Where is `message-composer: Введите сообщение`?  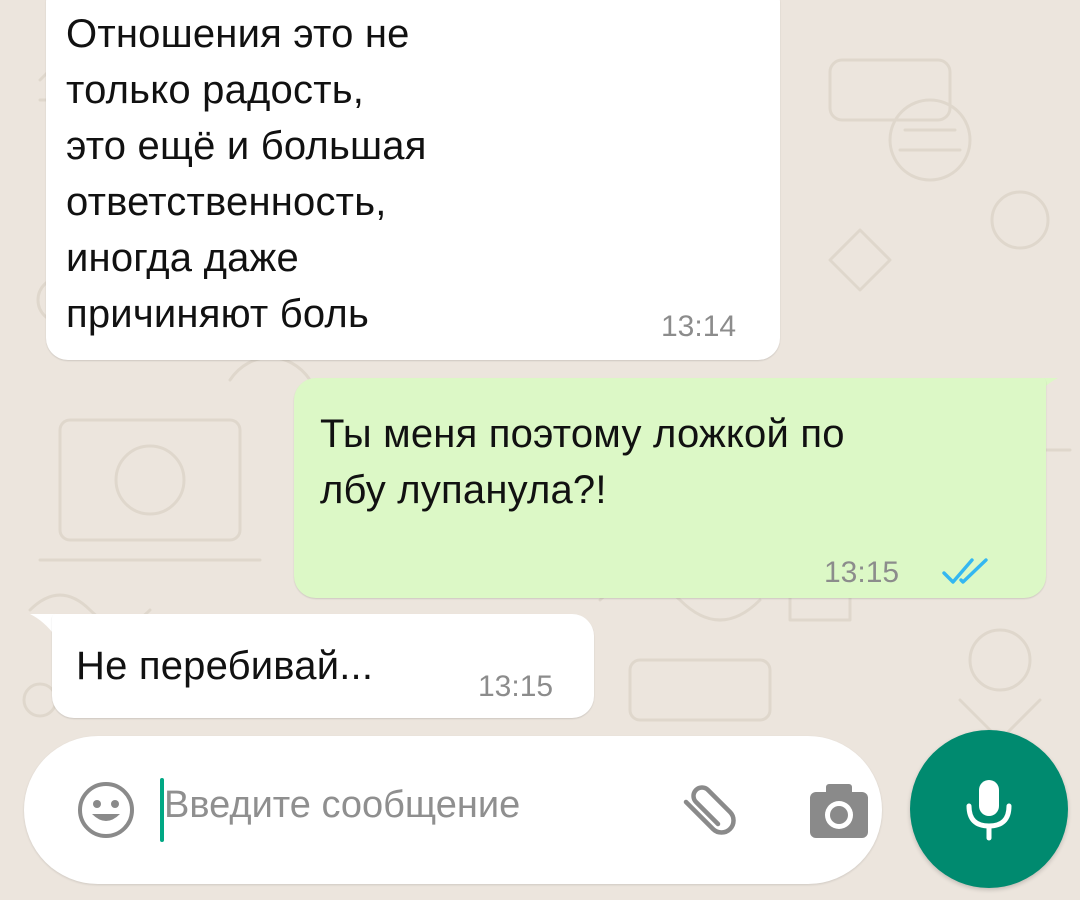
message-composer: Введите сообщение is located at coordinates (453, 810).